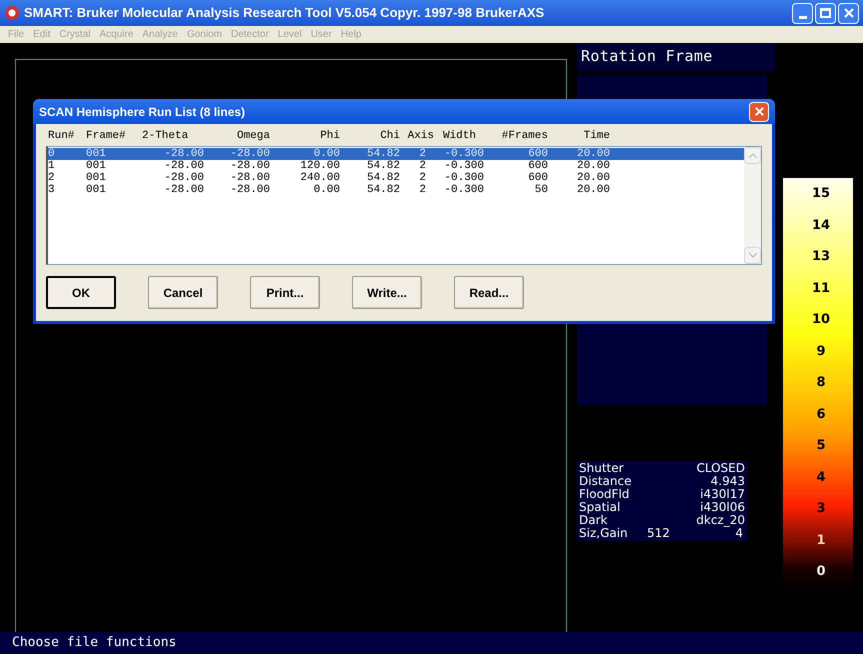 Image resolution: width=863 pixels, height=654 pixels. I want to click on minimize-button, so click(802, 13).